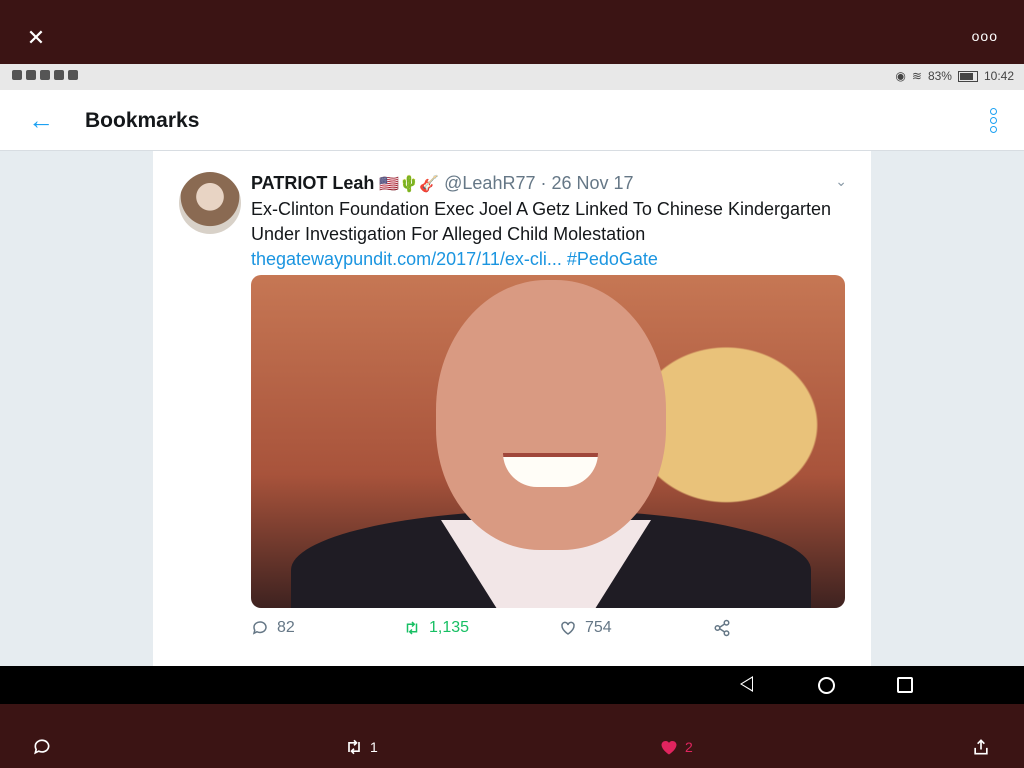  Describe the element at coordinates (689, 747) in the screenshot. I see `viewer-like-count: 2` at that location.